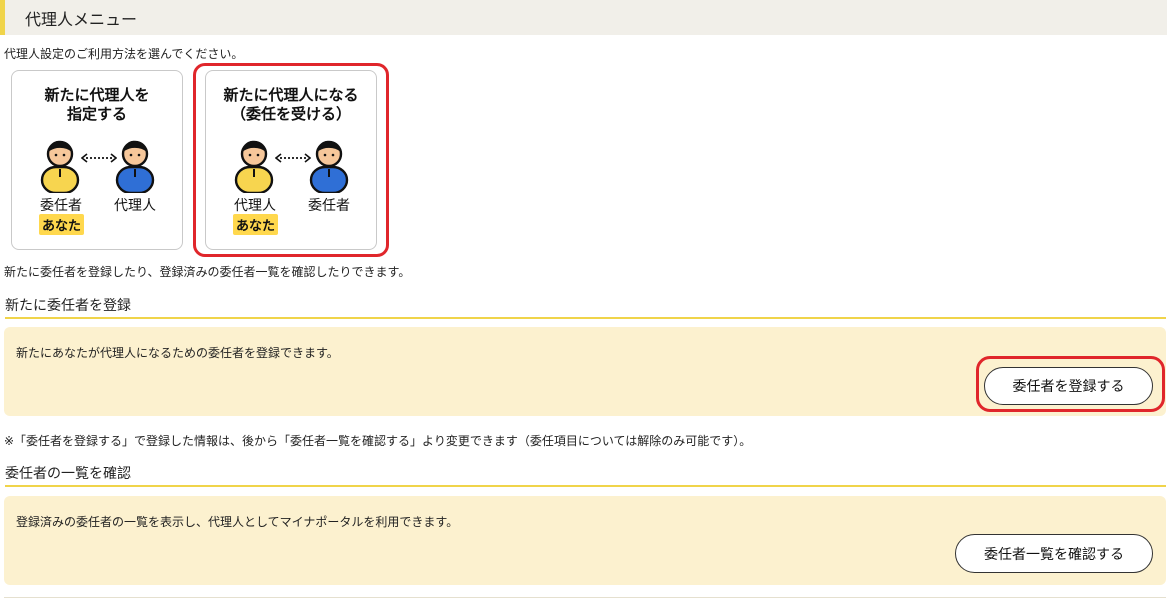 The width and height of the screenshot is (1175, 600). Describe the element at coordinates (585, 597) in the screenshot. I see `divider` at that location.